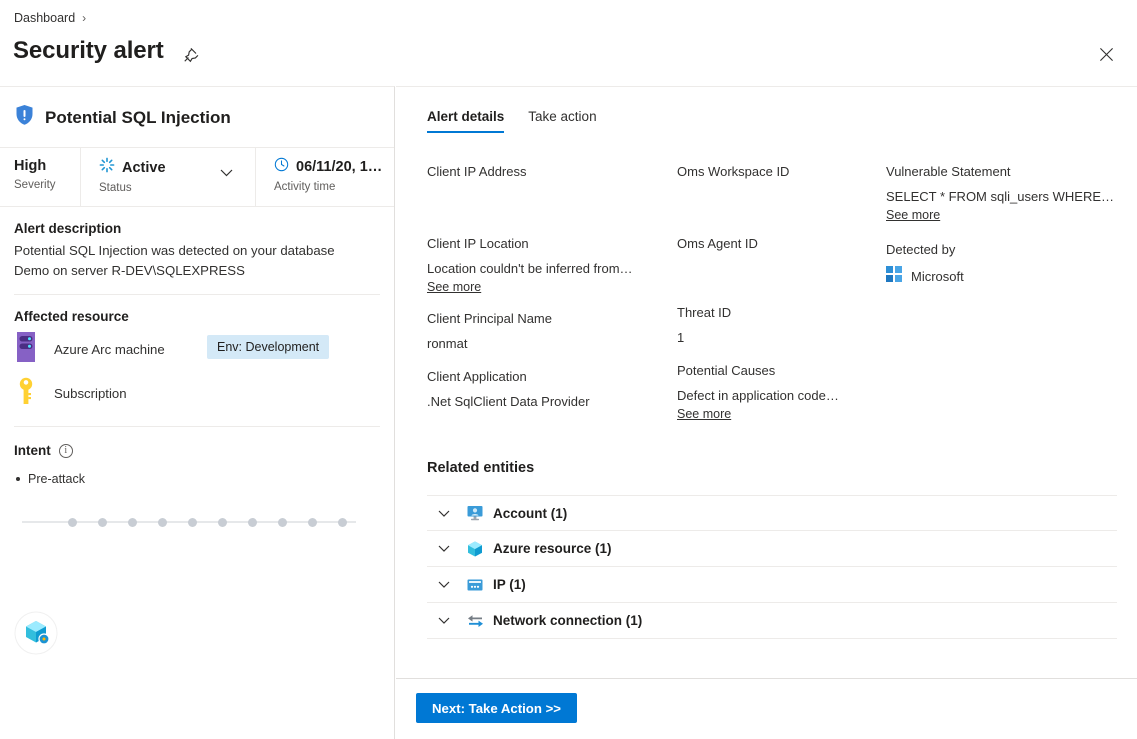 The width and height of the screenshot is (1137, 739). I want to click on affected-resource-item-machine: Azure Arc machine Env: Development, so click(197, 349).